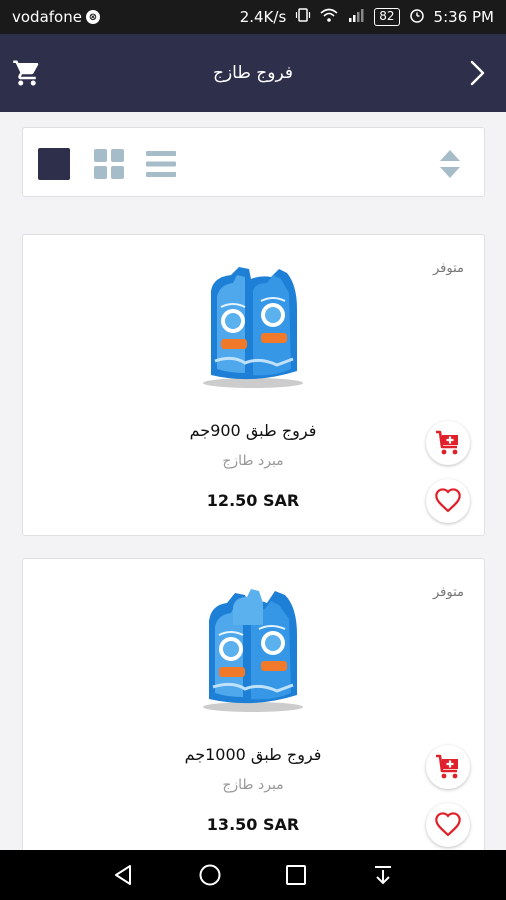 This screenshot has height=900, width=506. I want to click on wifi-icon, so click(329, 17).